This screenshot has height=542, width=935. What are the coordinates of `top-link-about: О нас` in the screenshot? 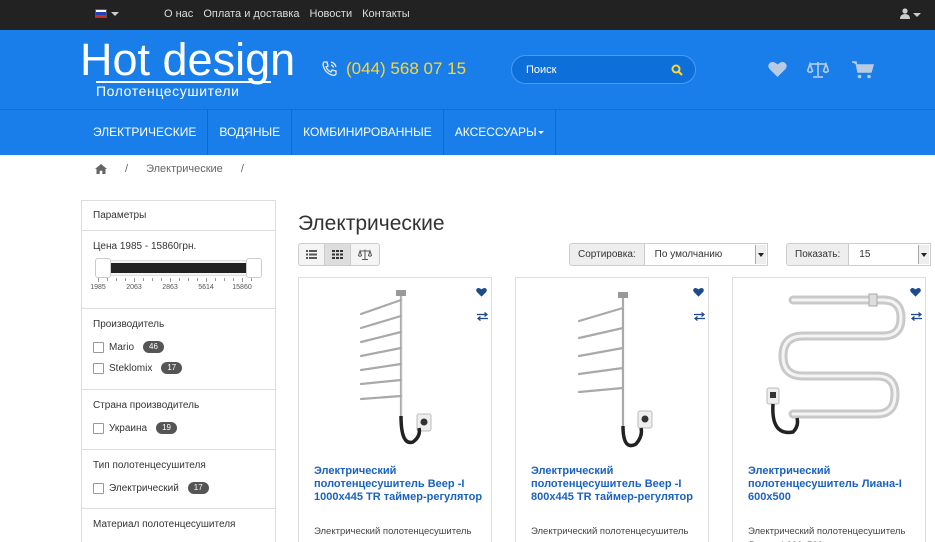 It's located at (178, 14).